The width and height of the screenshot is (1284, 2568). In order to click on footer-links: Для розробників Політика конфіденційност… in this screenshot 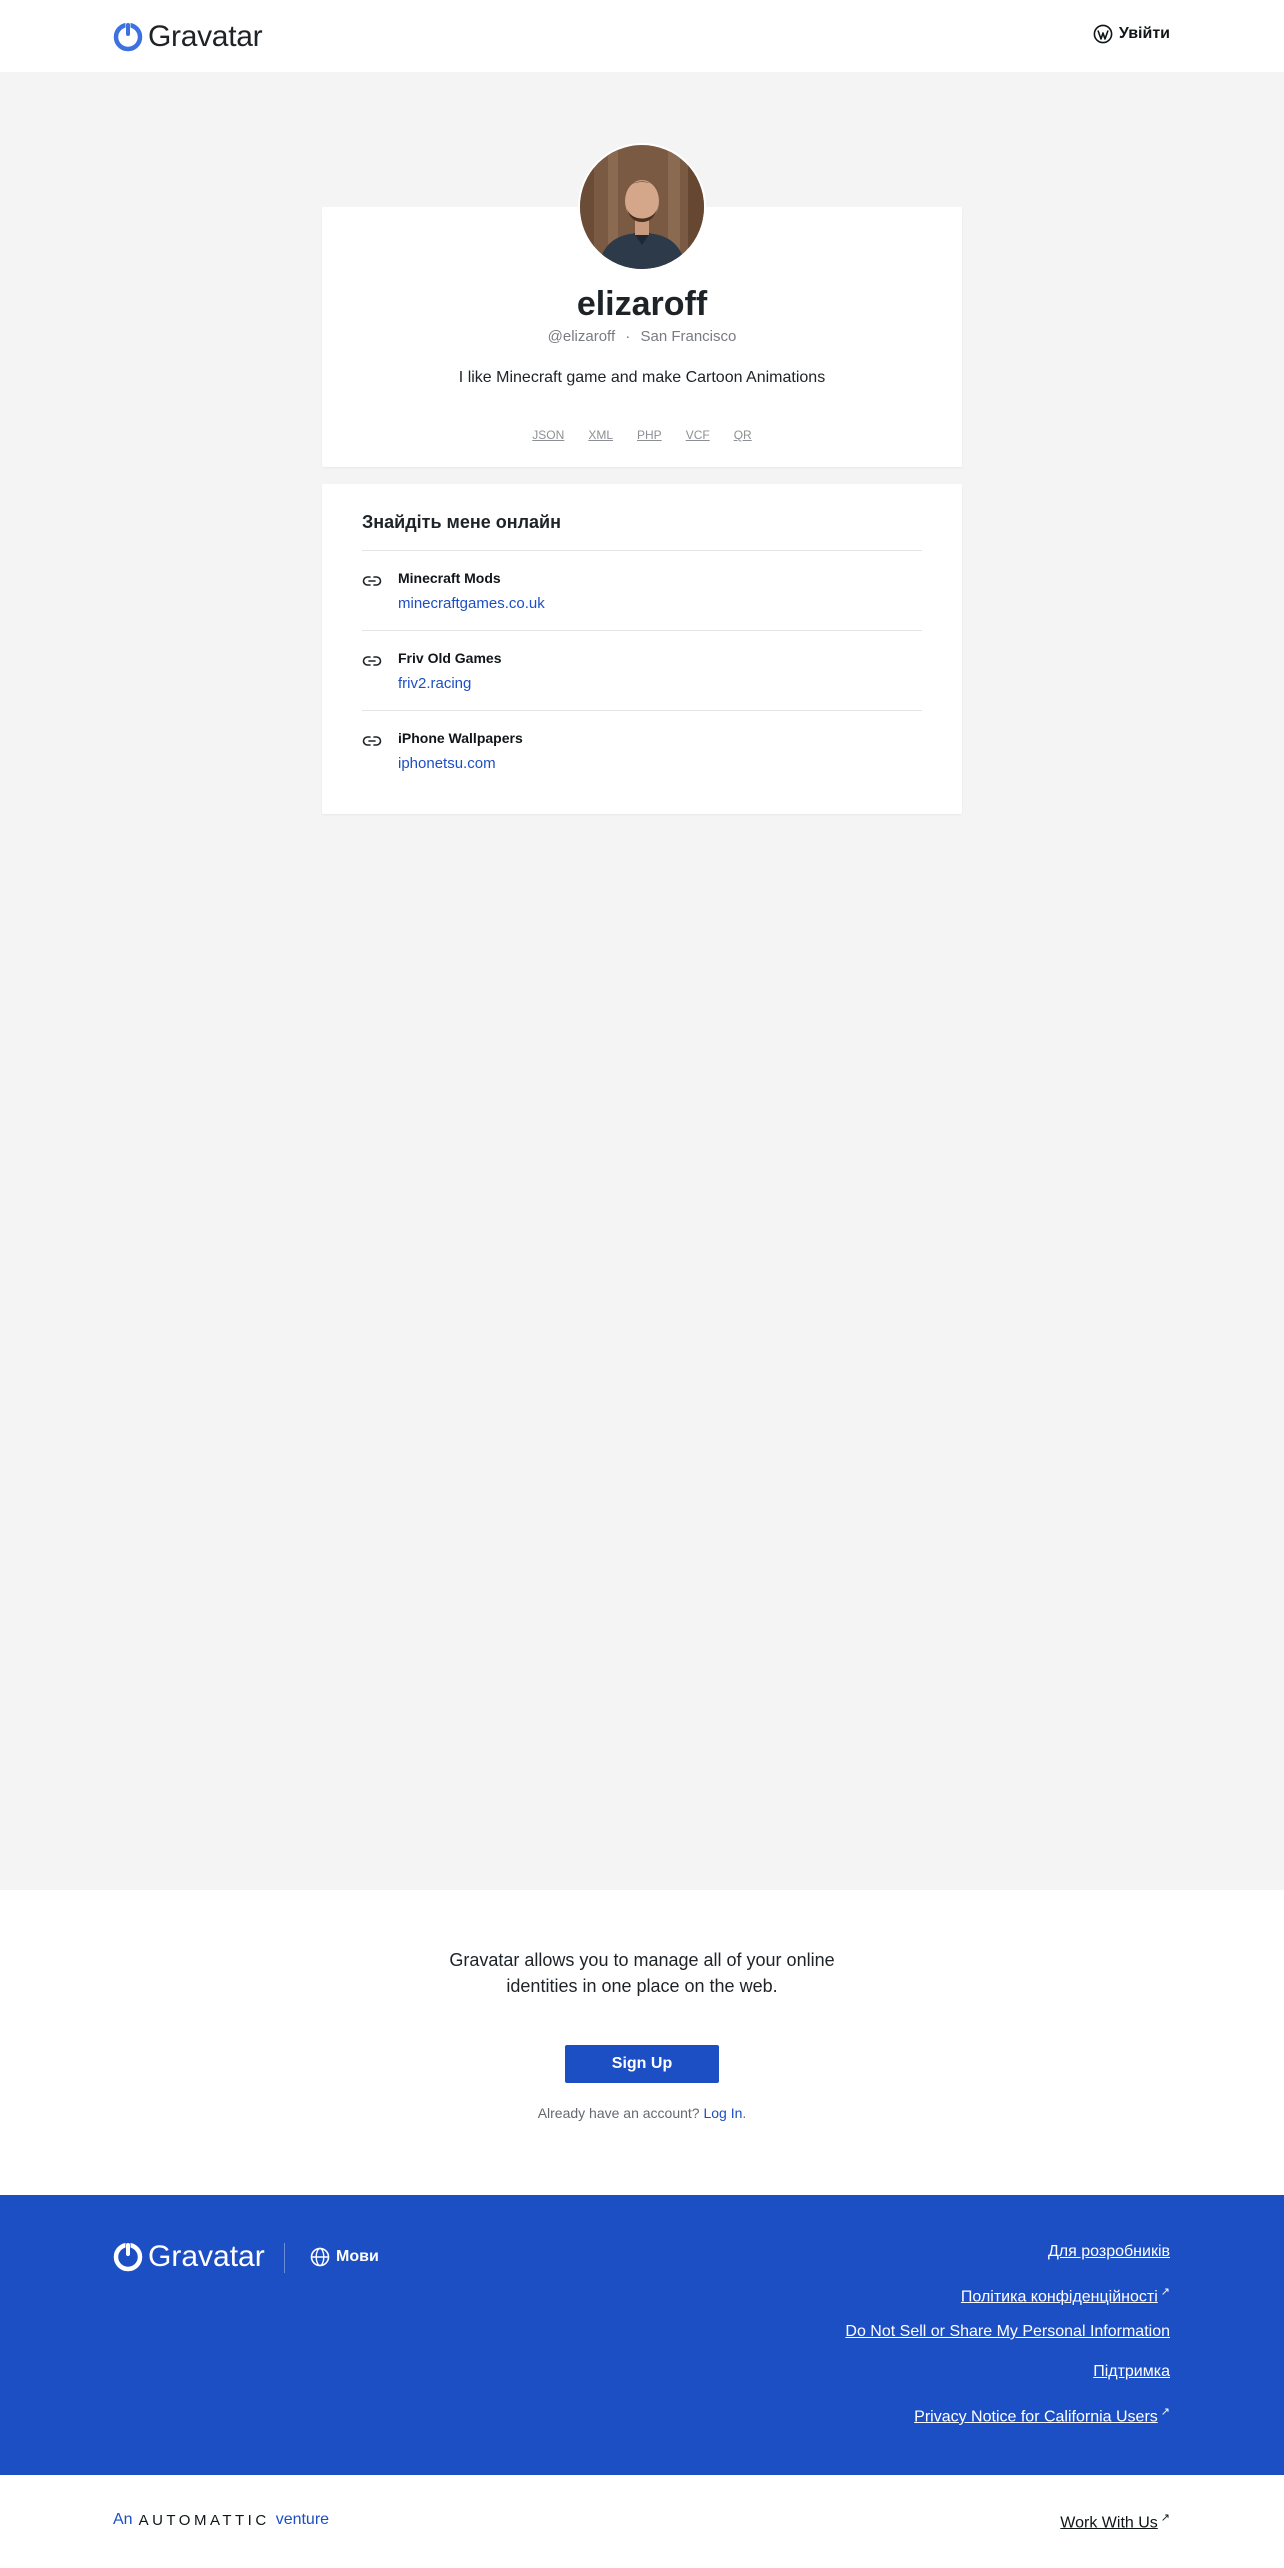, I will do `click(1007, 2342)`.